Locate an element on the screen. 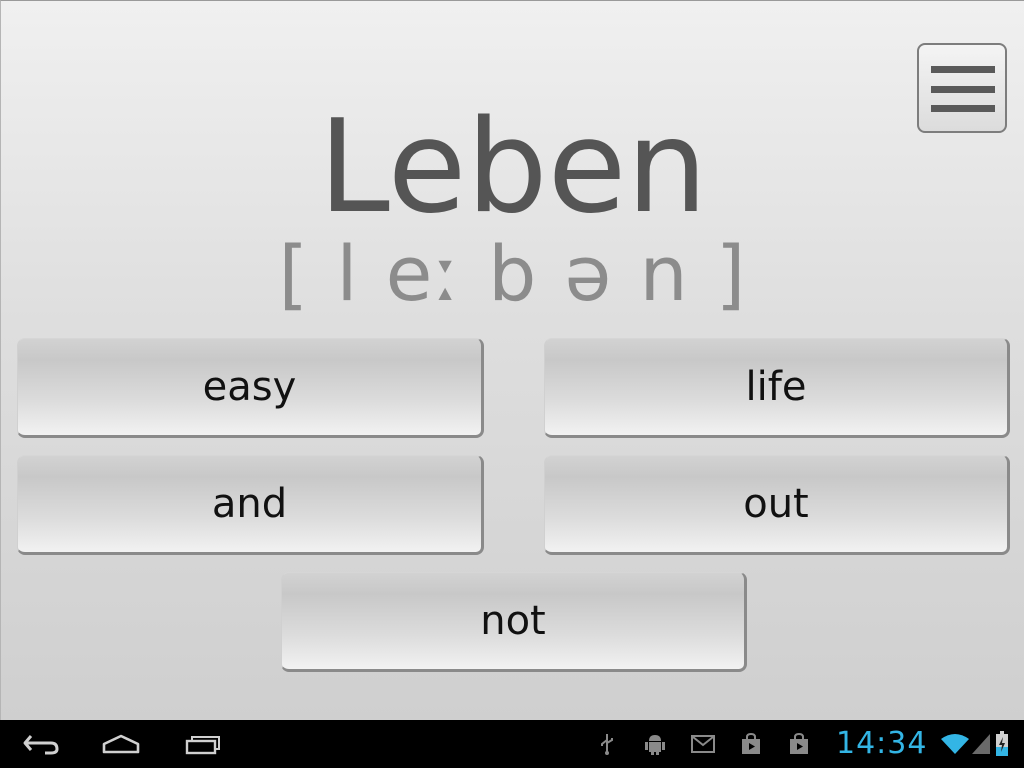 The image size is (1024, 768). usb-icon is located at coordinates (607, 744).